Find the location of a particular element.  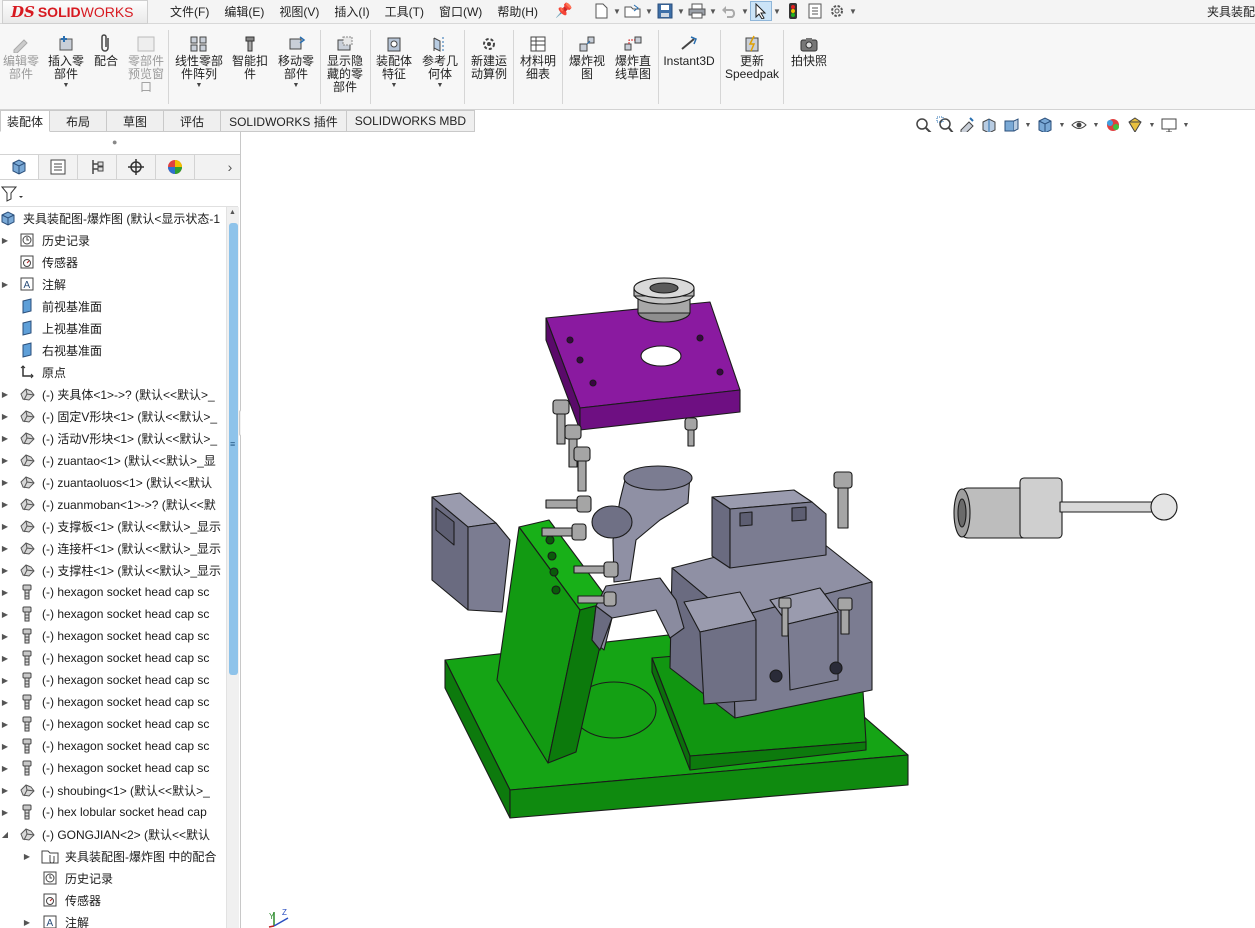

save-dropdown: ▼ is located at coordinates (681, 11).